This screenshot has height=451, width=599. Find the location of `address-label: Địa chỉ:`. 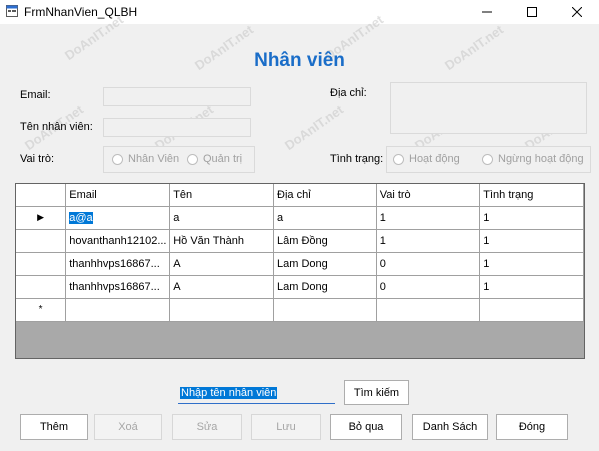

address-label: Địa chỉ: is located at coordinates (348, 93).